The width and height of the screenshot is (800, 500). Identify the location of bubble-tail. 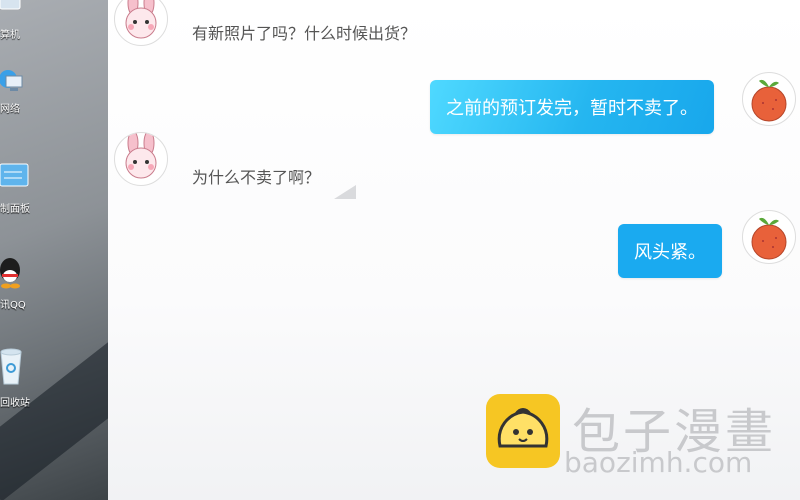
(345, 192).